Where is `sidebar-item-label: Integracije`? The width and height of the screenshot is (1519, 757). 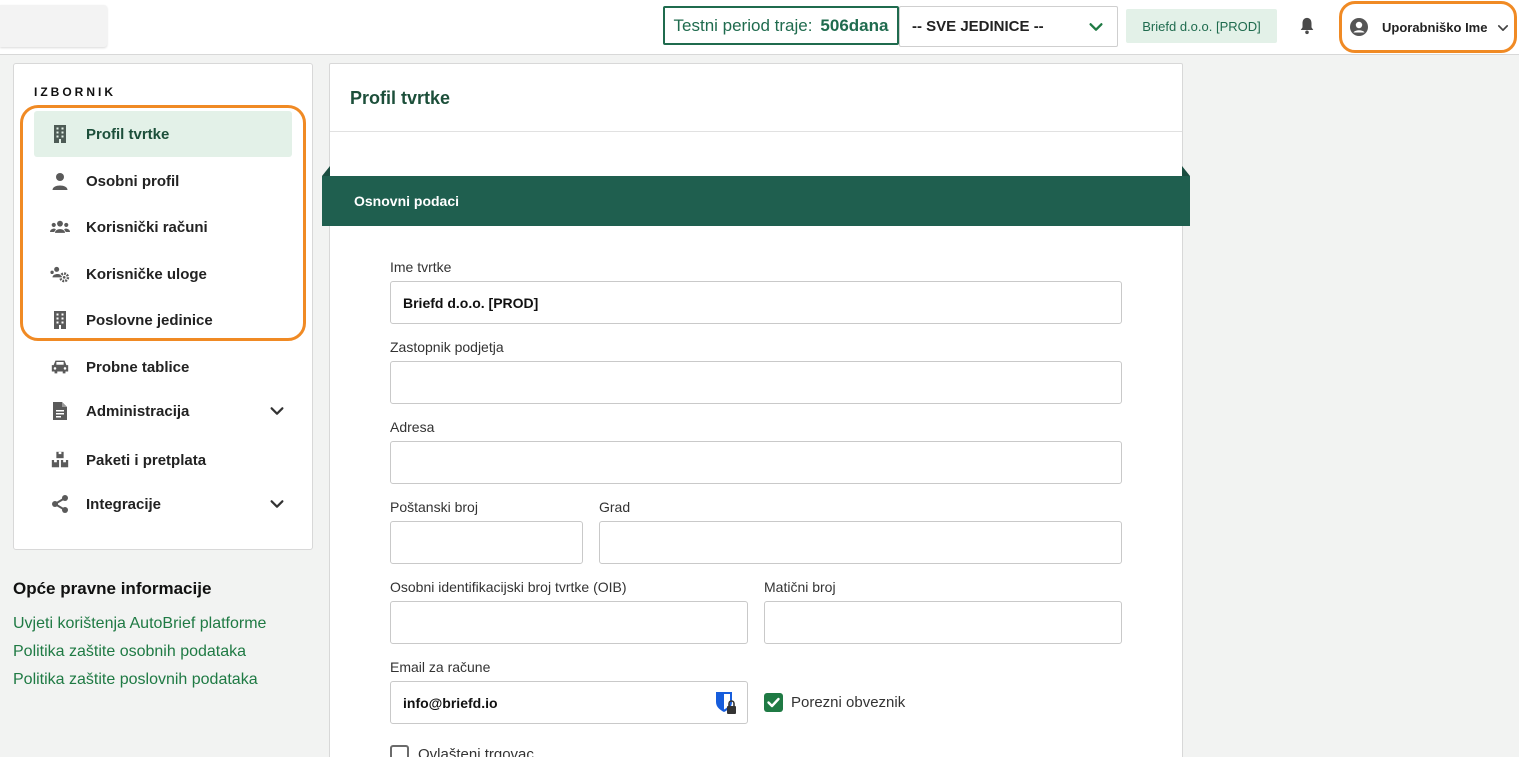 sidebar-item-label: Integracije is located at coordinates (124, 504).